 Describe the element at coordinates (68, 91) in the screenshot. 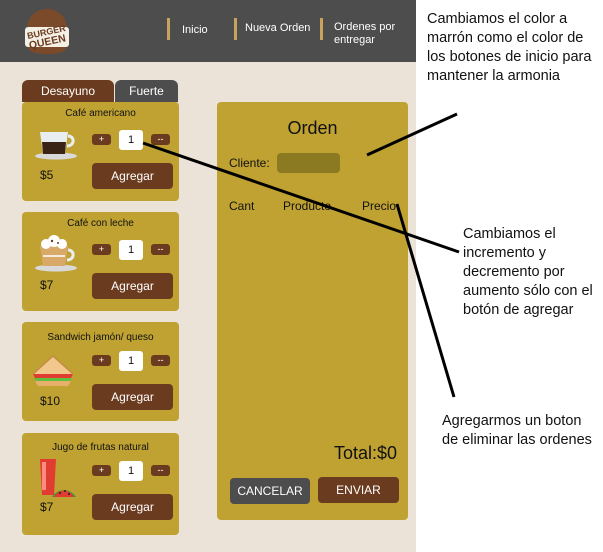

I see `tab-desayuno: Desayuno` at that location.